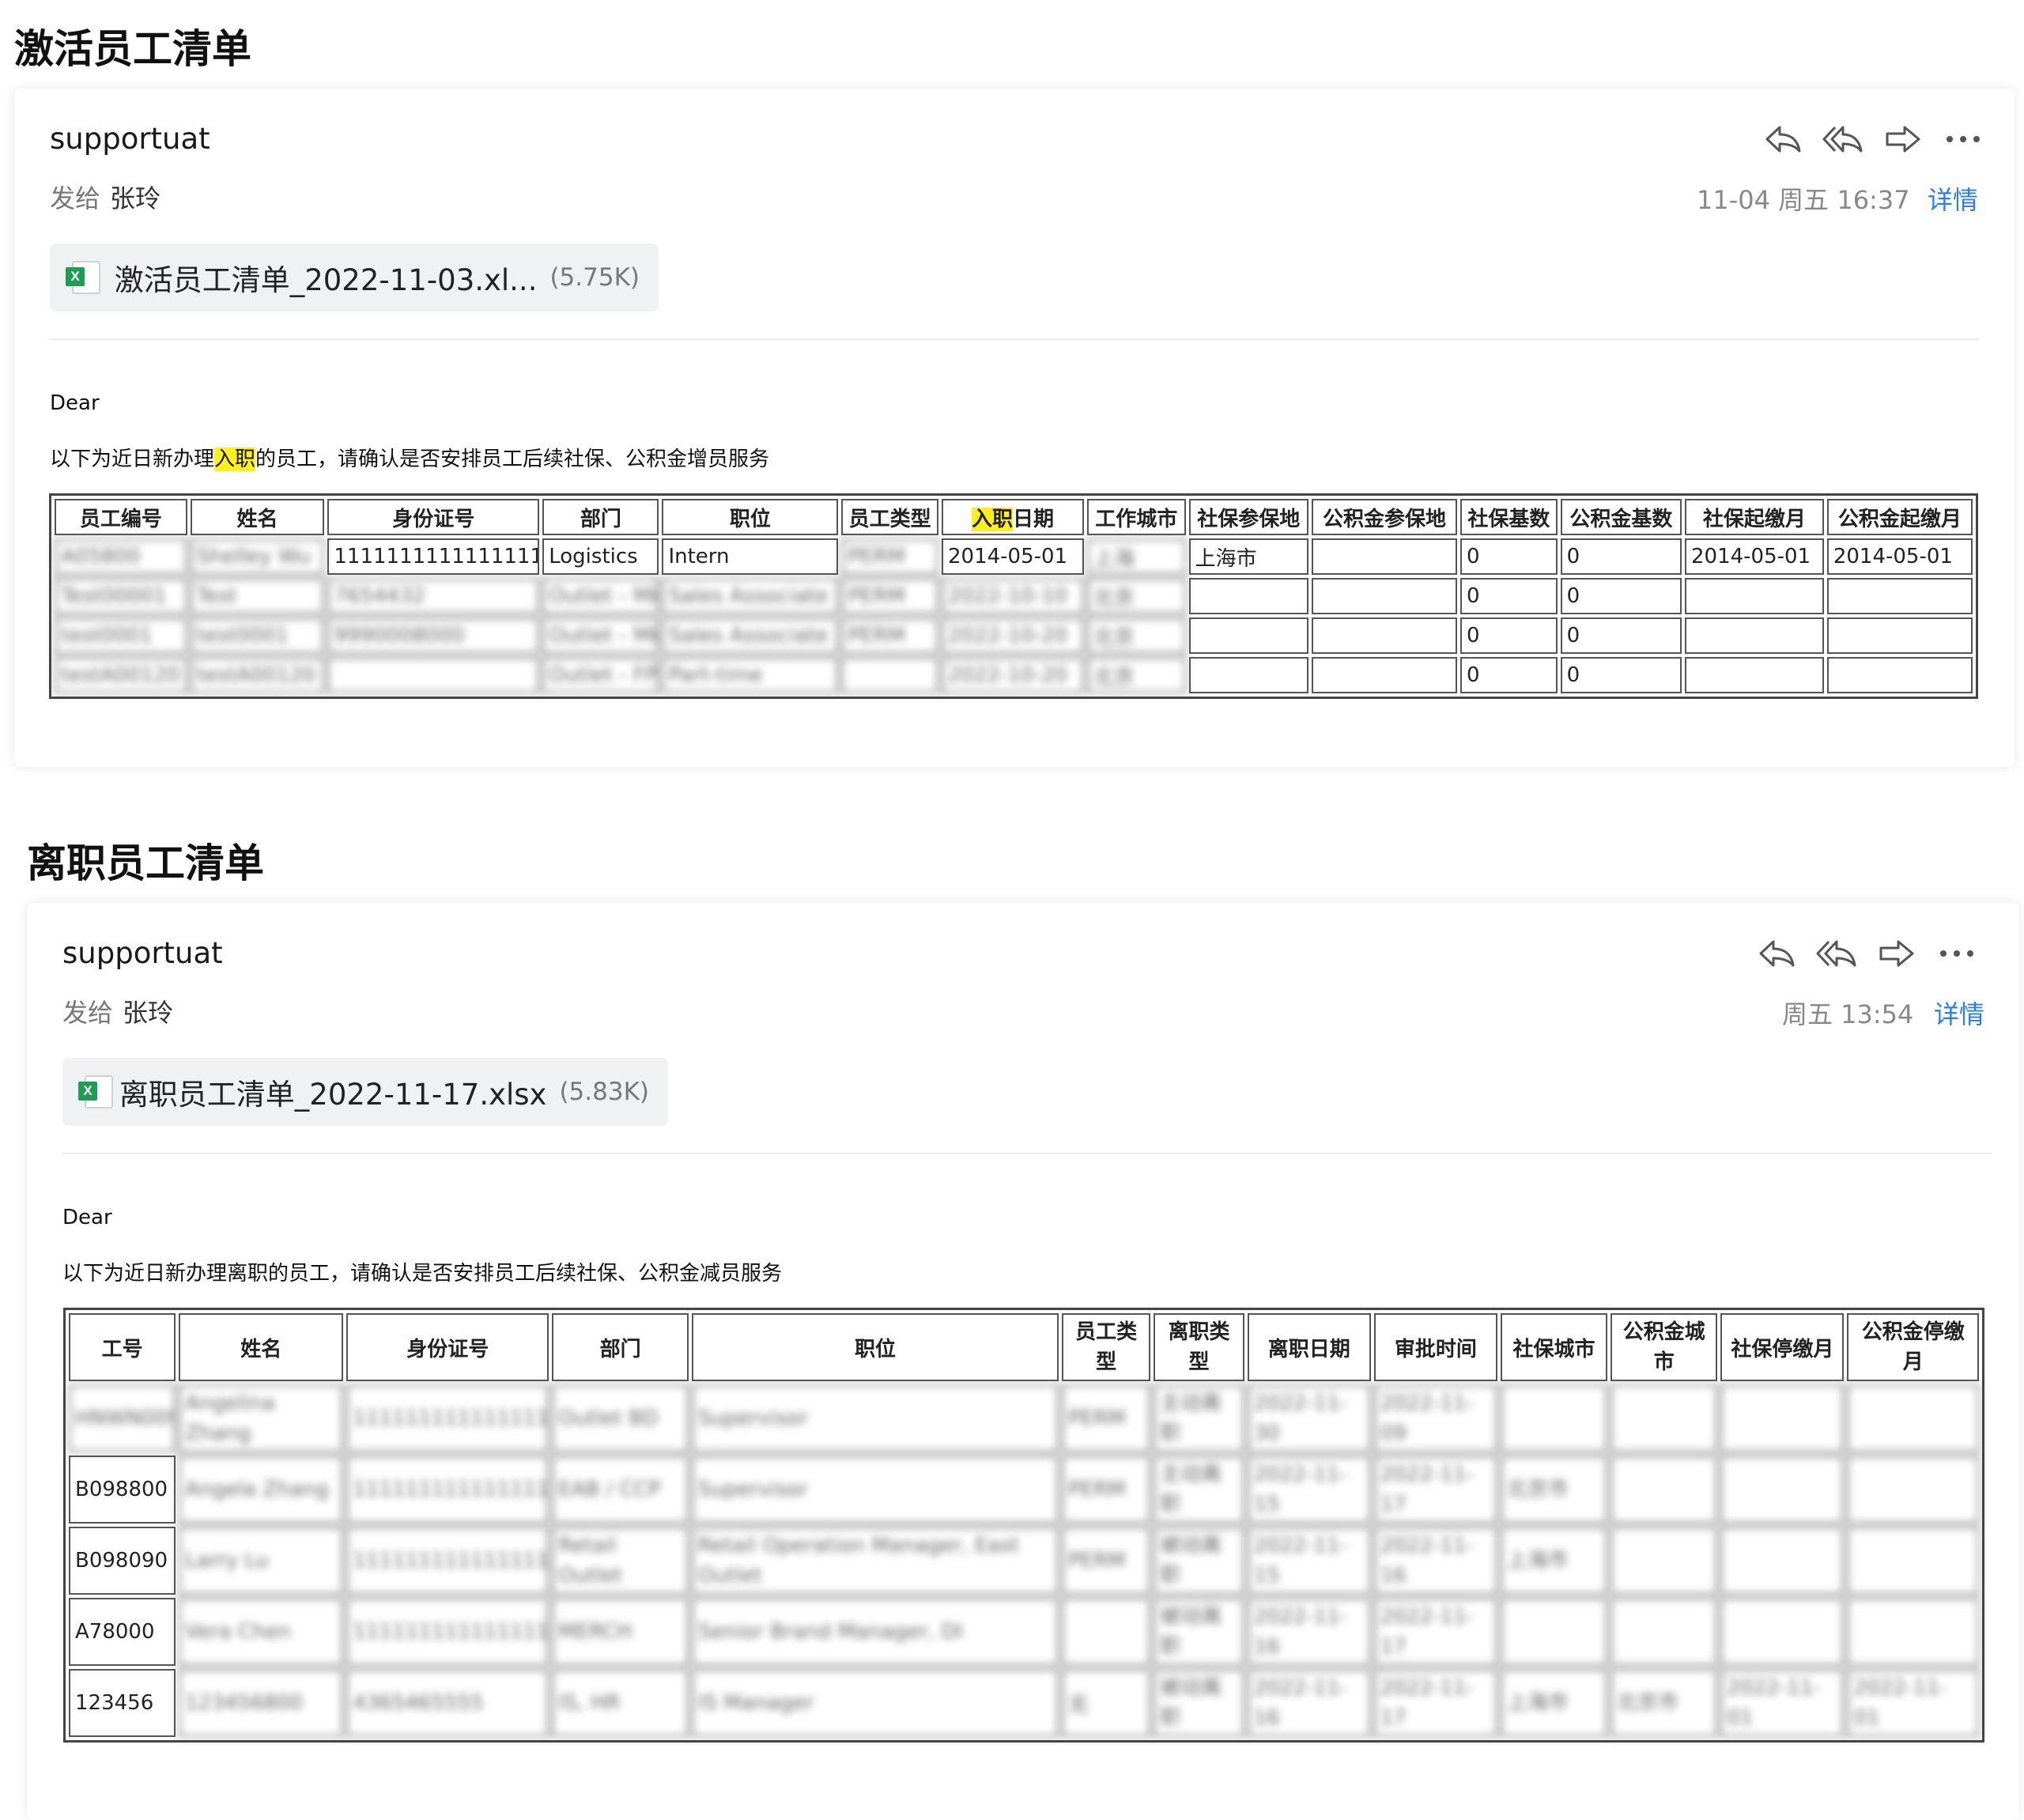 The height and width of the screenshot is (1820, 2024). Describe the element at coordinates (257, 596) in the screenshot. I see `table-cell: Test` at that location.